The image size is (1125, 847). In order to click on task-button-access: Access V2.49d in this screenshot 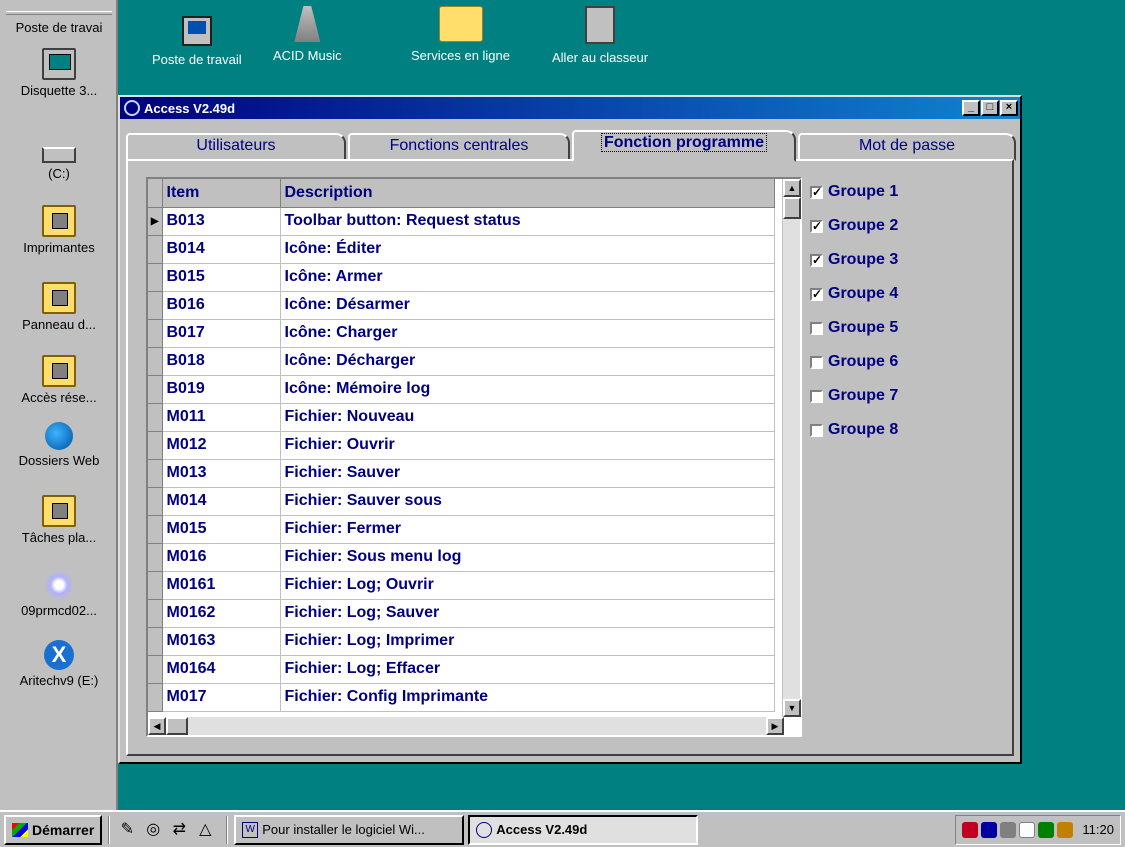, I will do `click(583, 829)`.